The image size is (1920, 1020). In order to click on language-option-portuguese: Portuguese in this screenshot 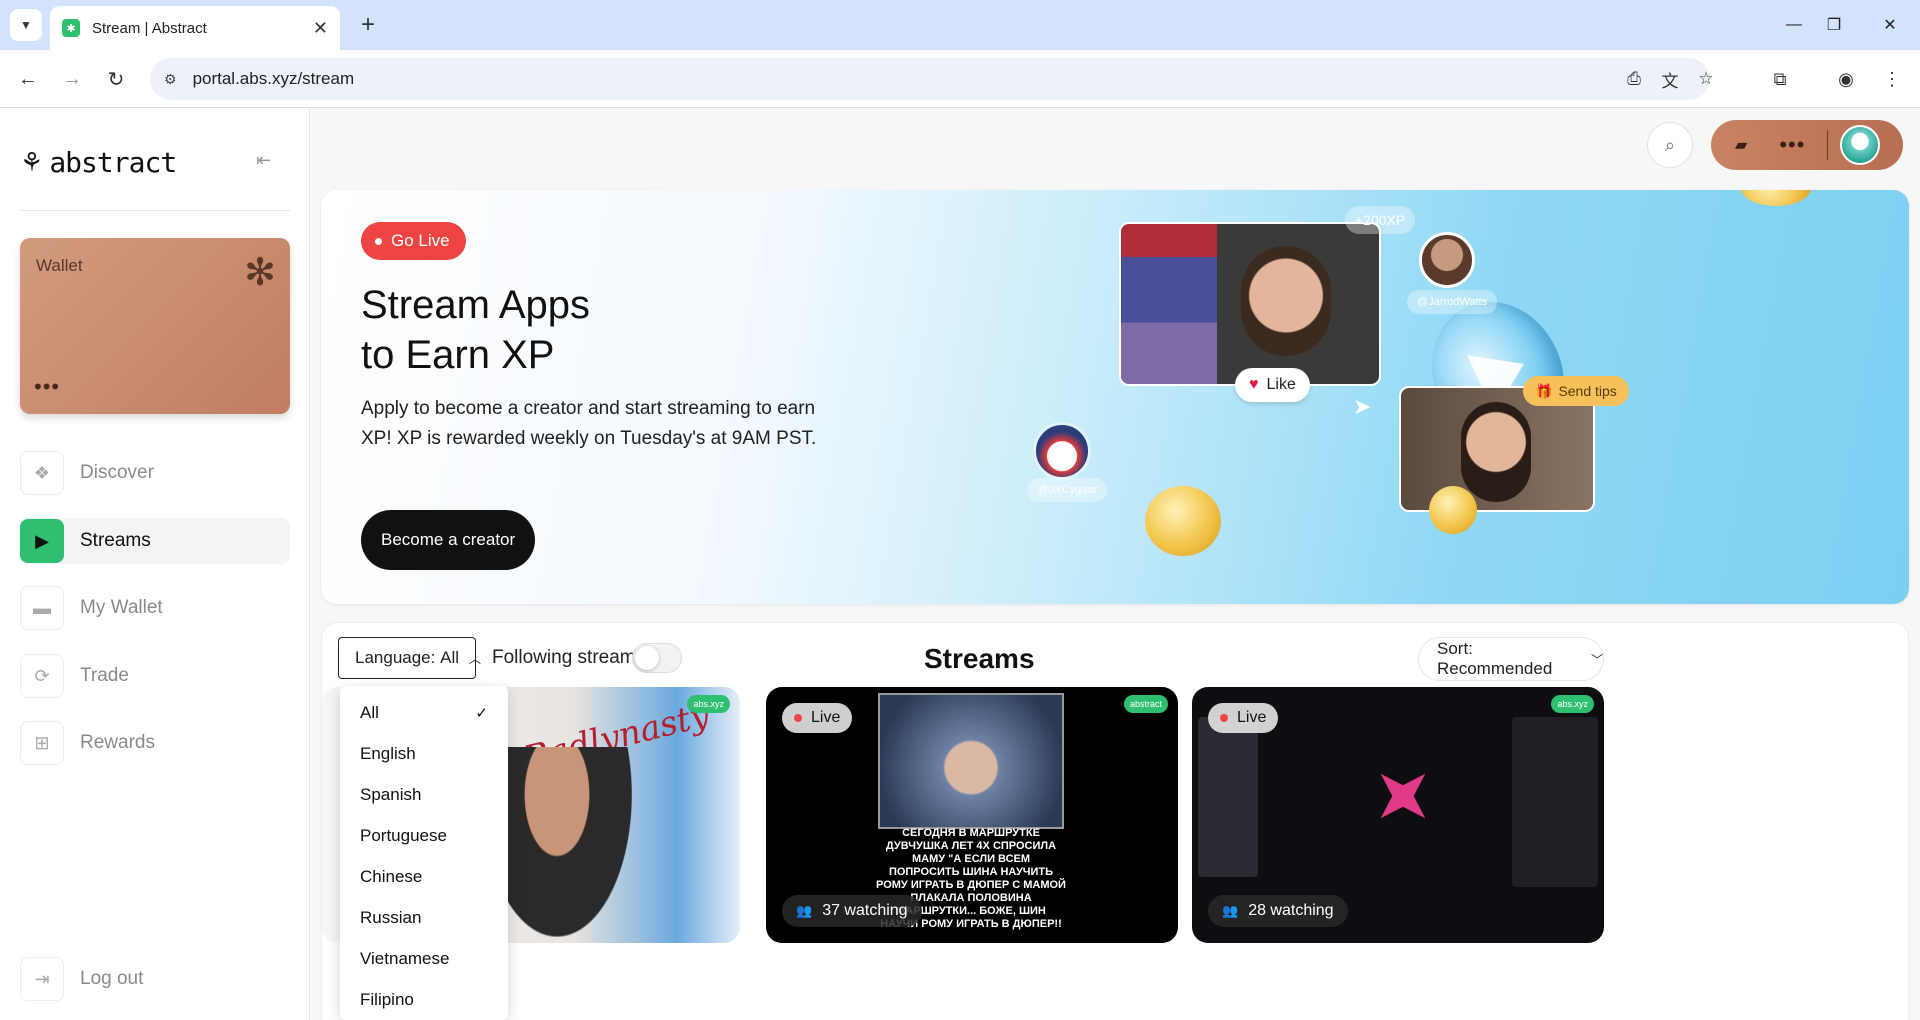, I will do `click(424, 835)`.